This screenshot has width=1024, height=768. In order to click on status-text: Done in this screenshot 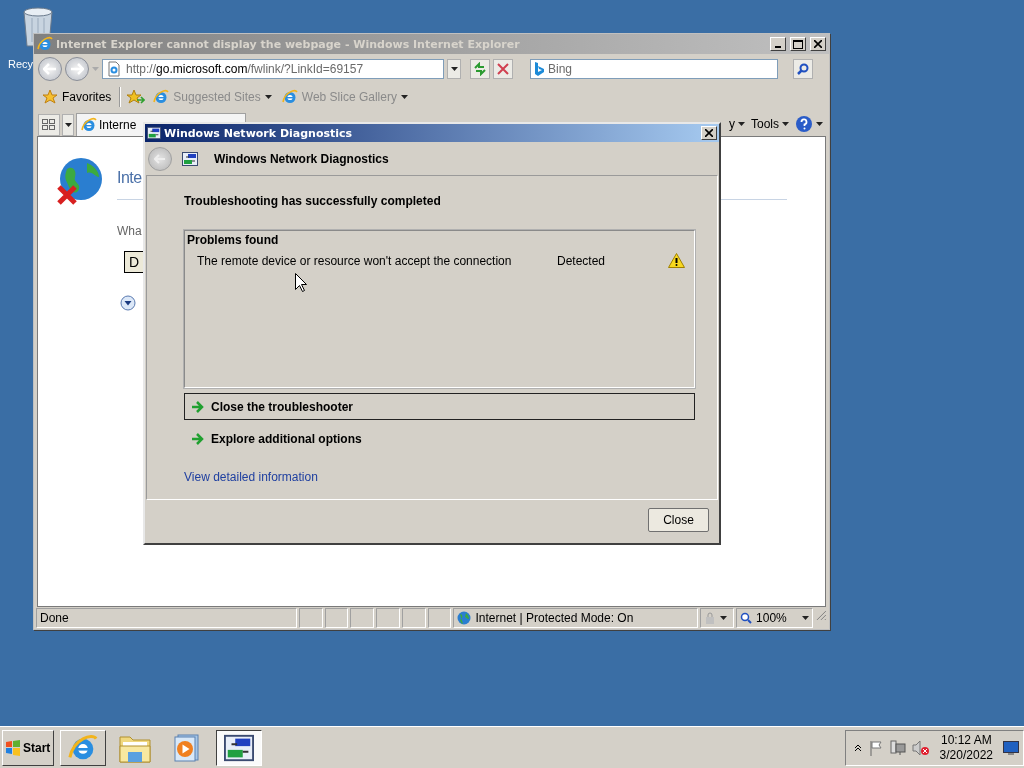, I will do `click(166, 618)`.